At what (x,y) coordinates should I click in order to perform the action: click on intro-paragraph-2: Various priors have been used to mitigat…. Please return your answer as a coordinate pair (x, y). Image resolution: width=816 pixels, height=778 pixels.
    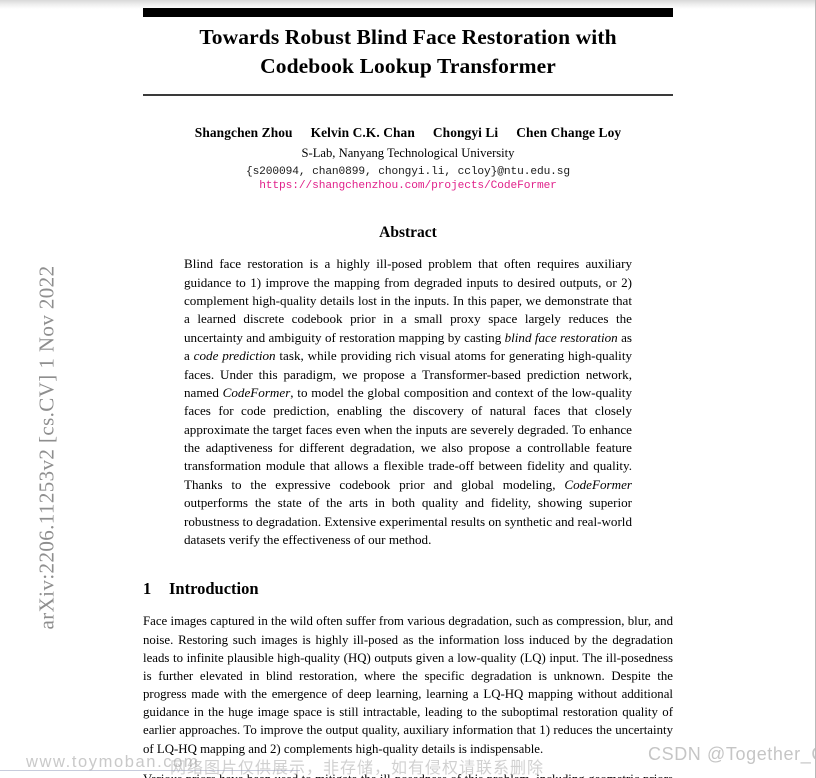
    Looking at the image, I should click on (408, 774).